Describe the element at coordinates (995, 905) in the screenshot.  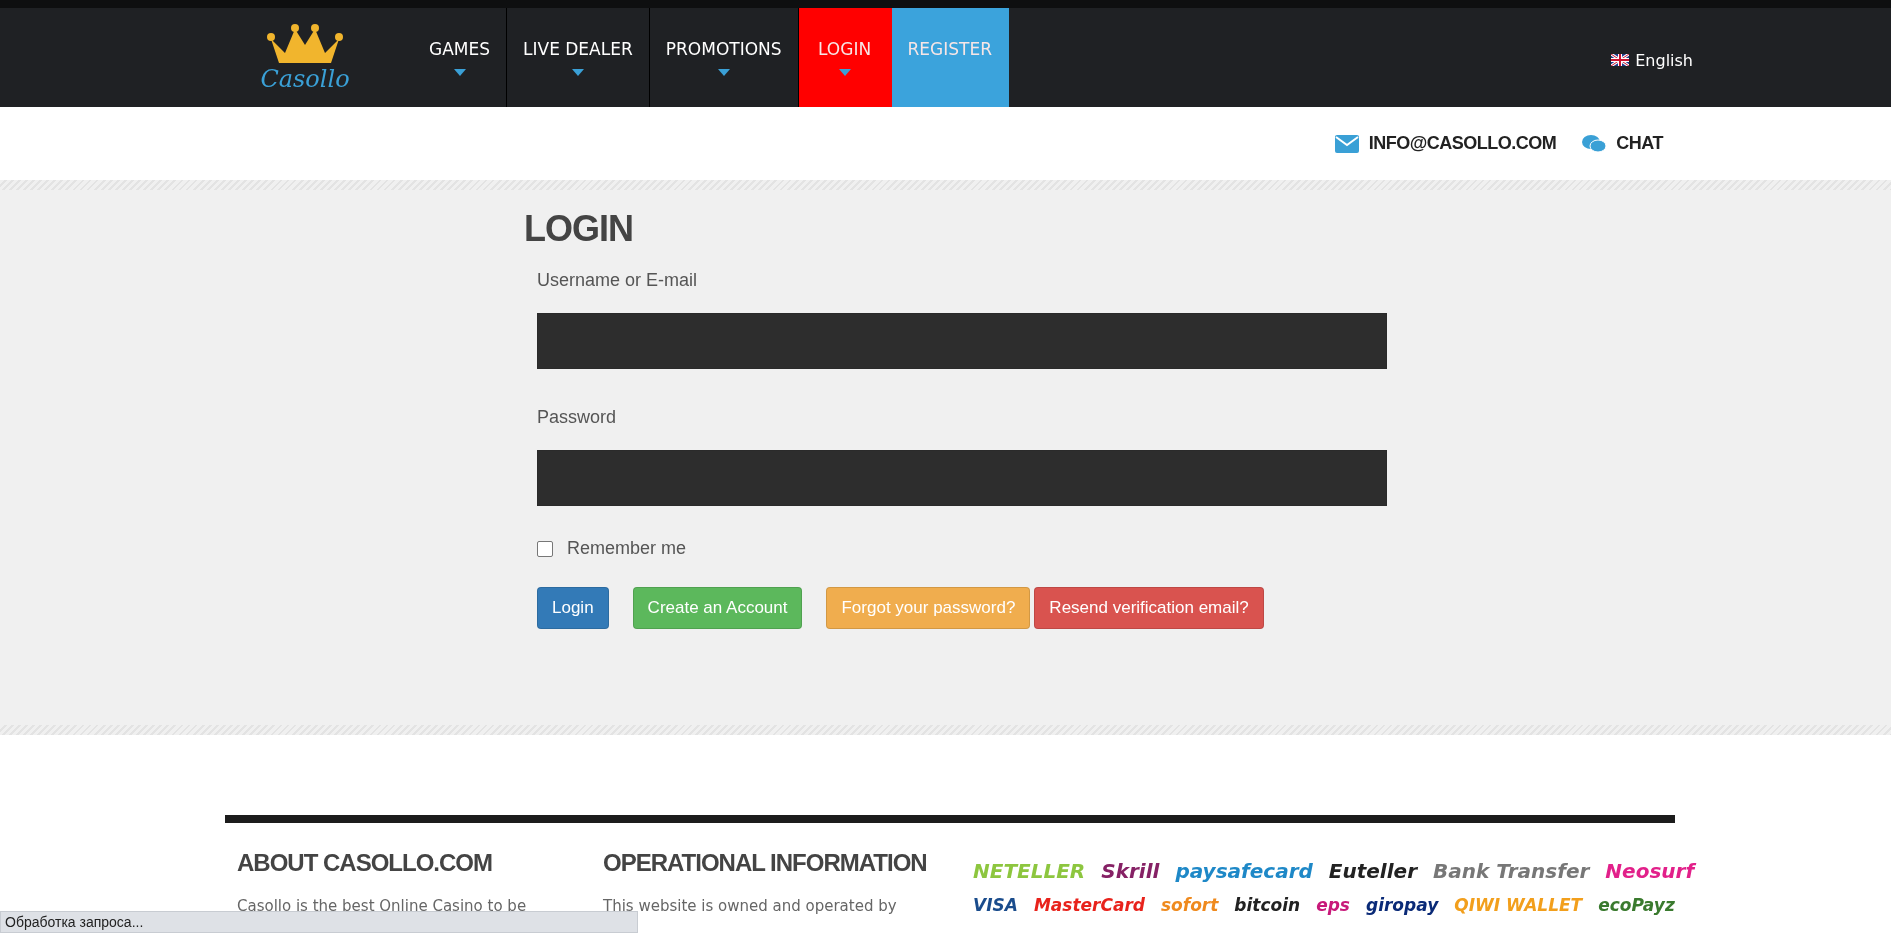
I see `payment-logo: VISA` at that location.